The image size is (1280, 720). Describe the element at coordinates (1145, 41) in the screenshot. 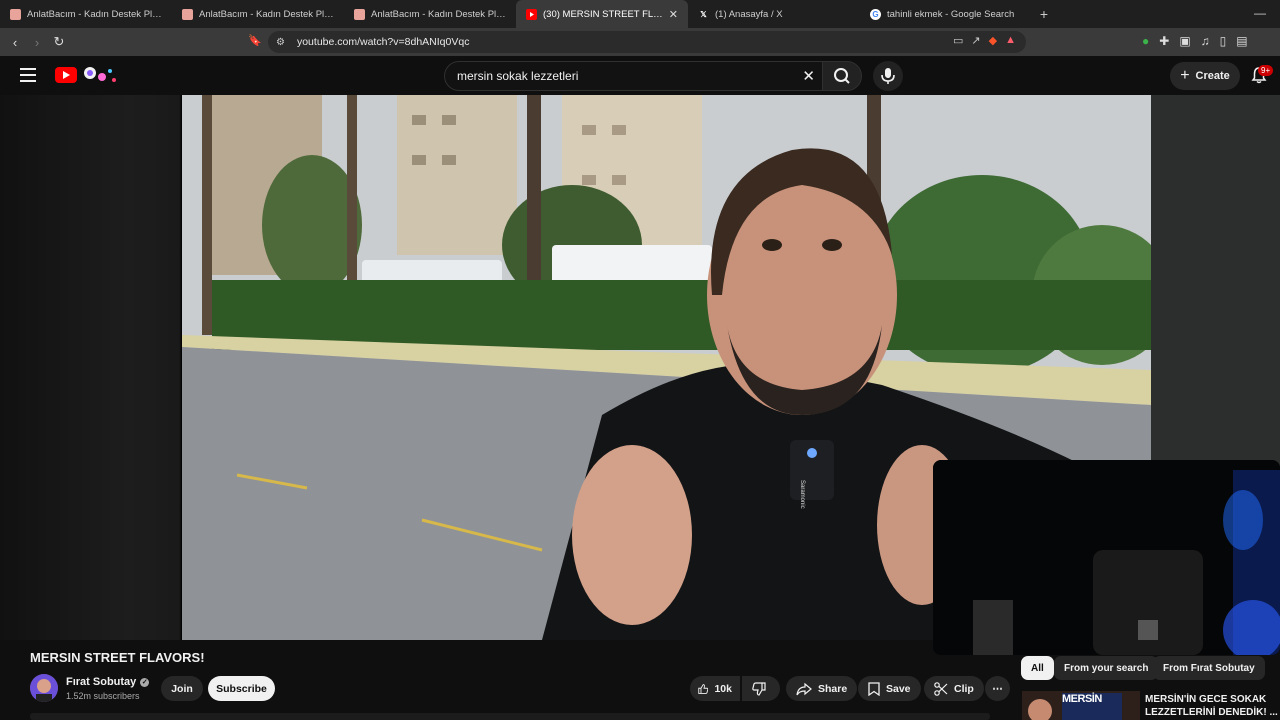

I see `extension-icon: ●` at that location.